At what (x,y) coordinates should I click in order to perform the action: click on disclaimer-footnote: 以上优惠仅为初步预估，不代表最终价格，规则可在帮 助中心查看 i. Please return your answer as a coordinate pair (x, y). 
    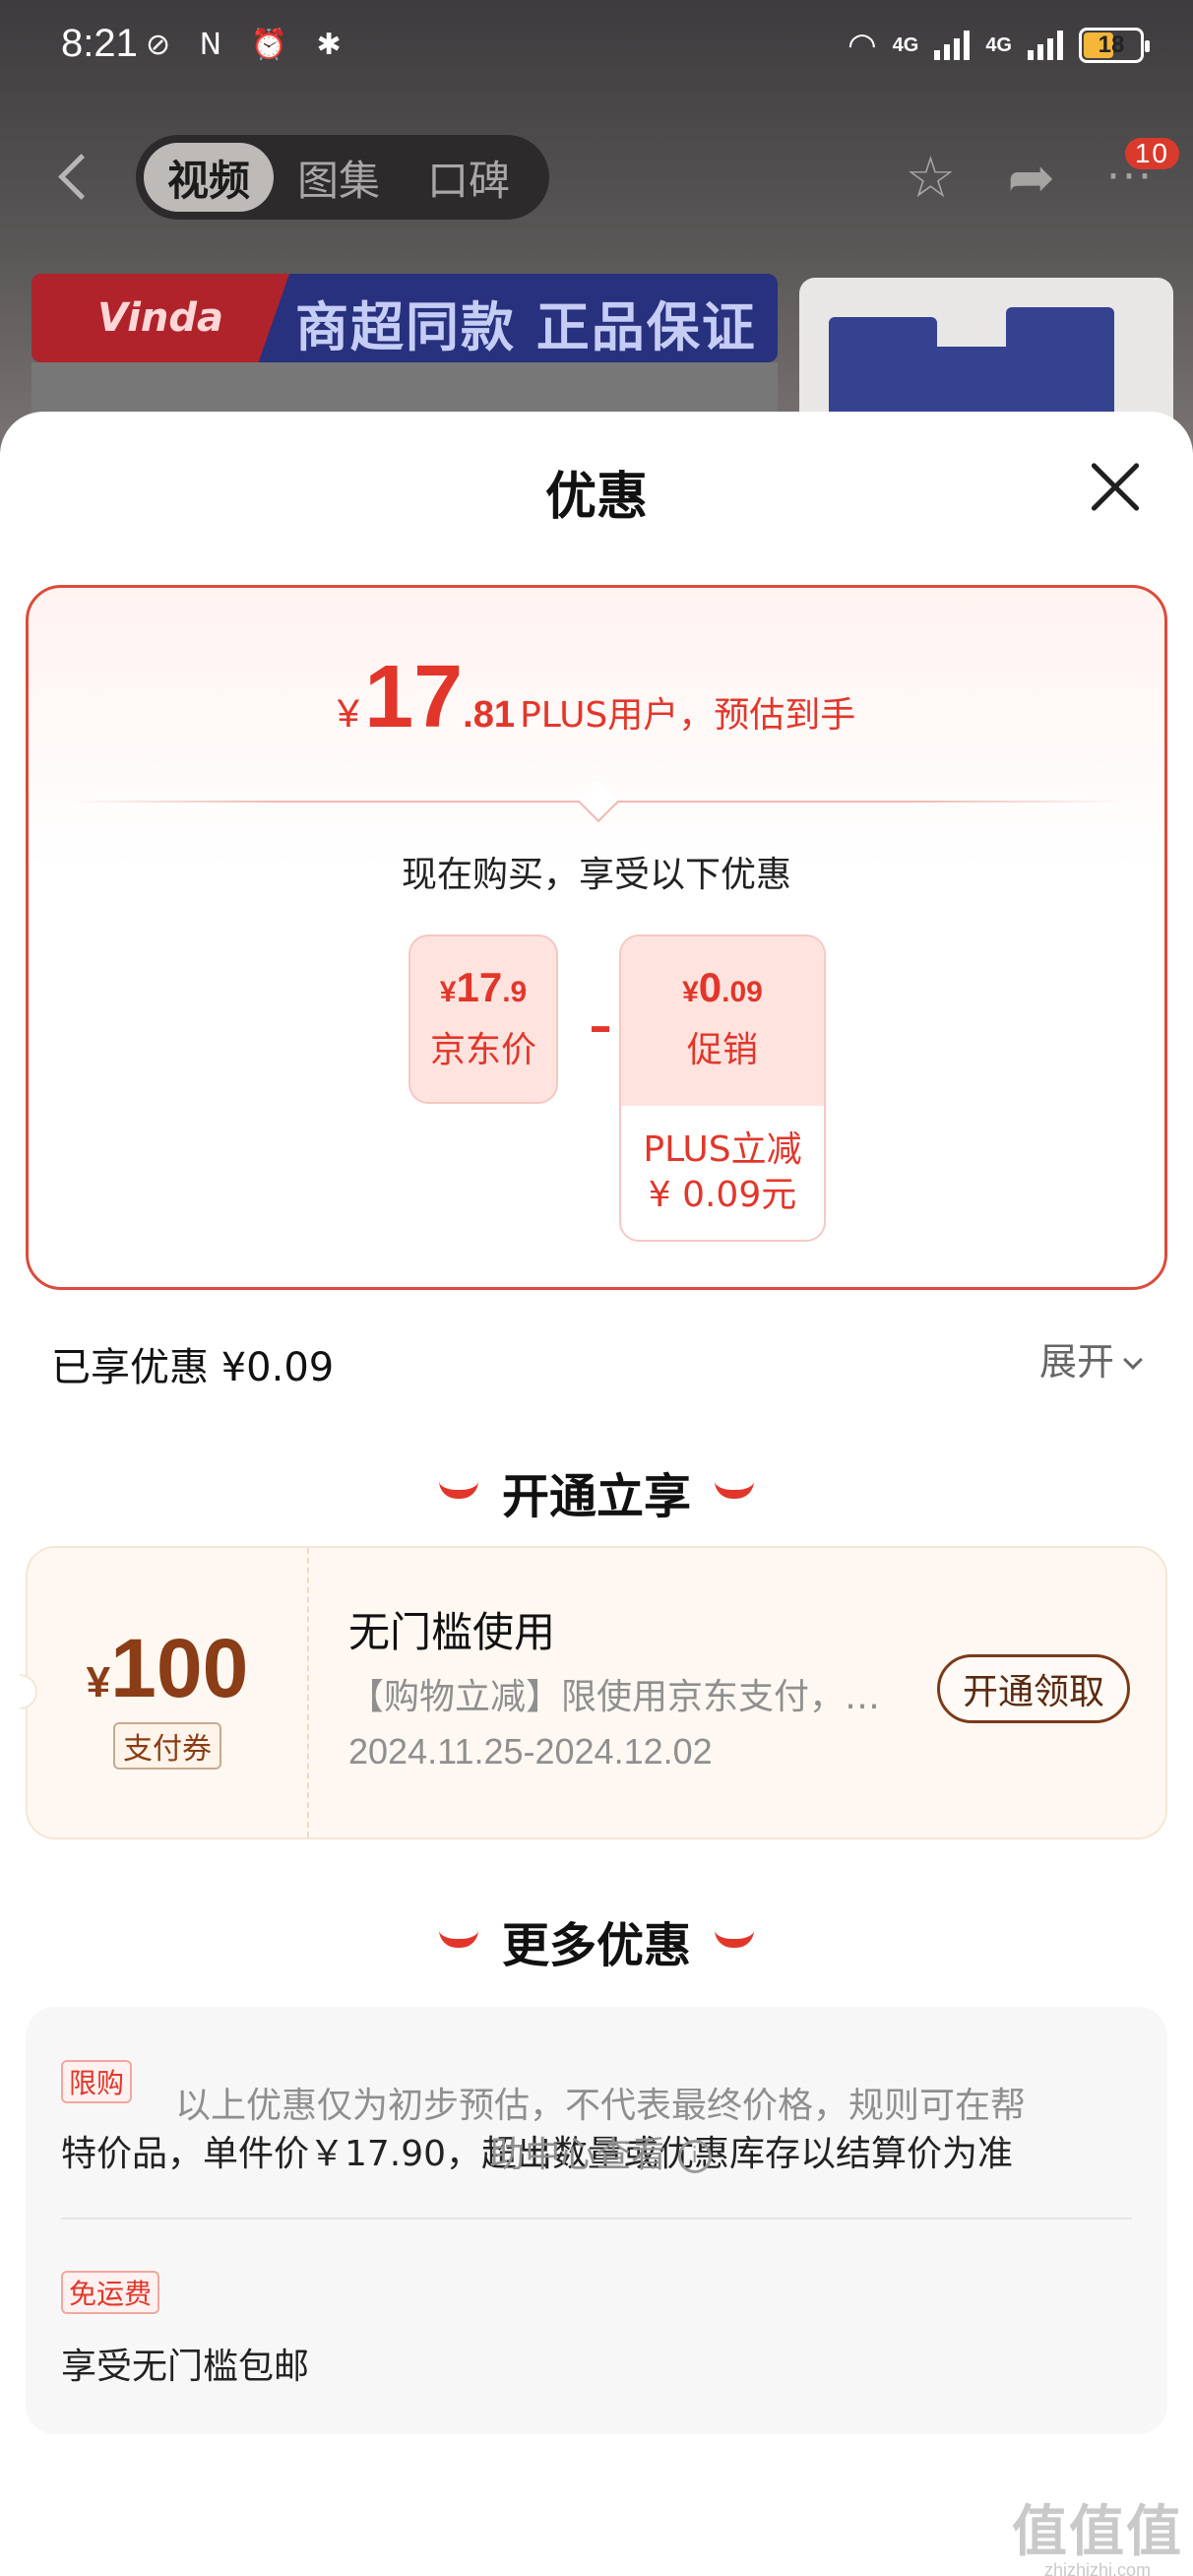
    Looking at the image, I should click on (600, 2131).